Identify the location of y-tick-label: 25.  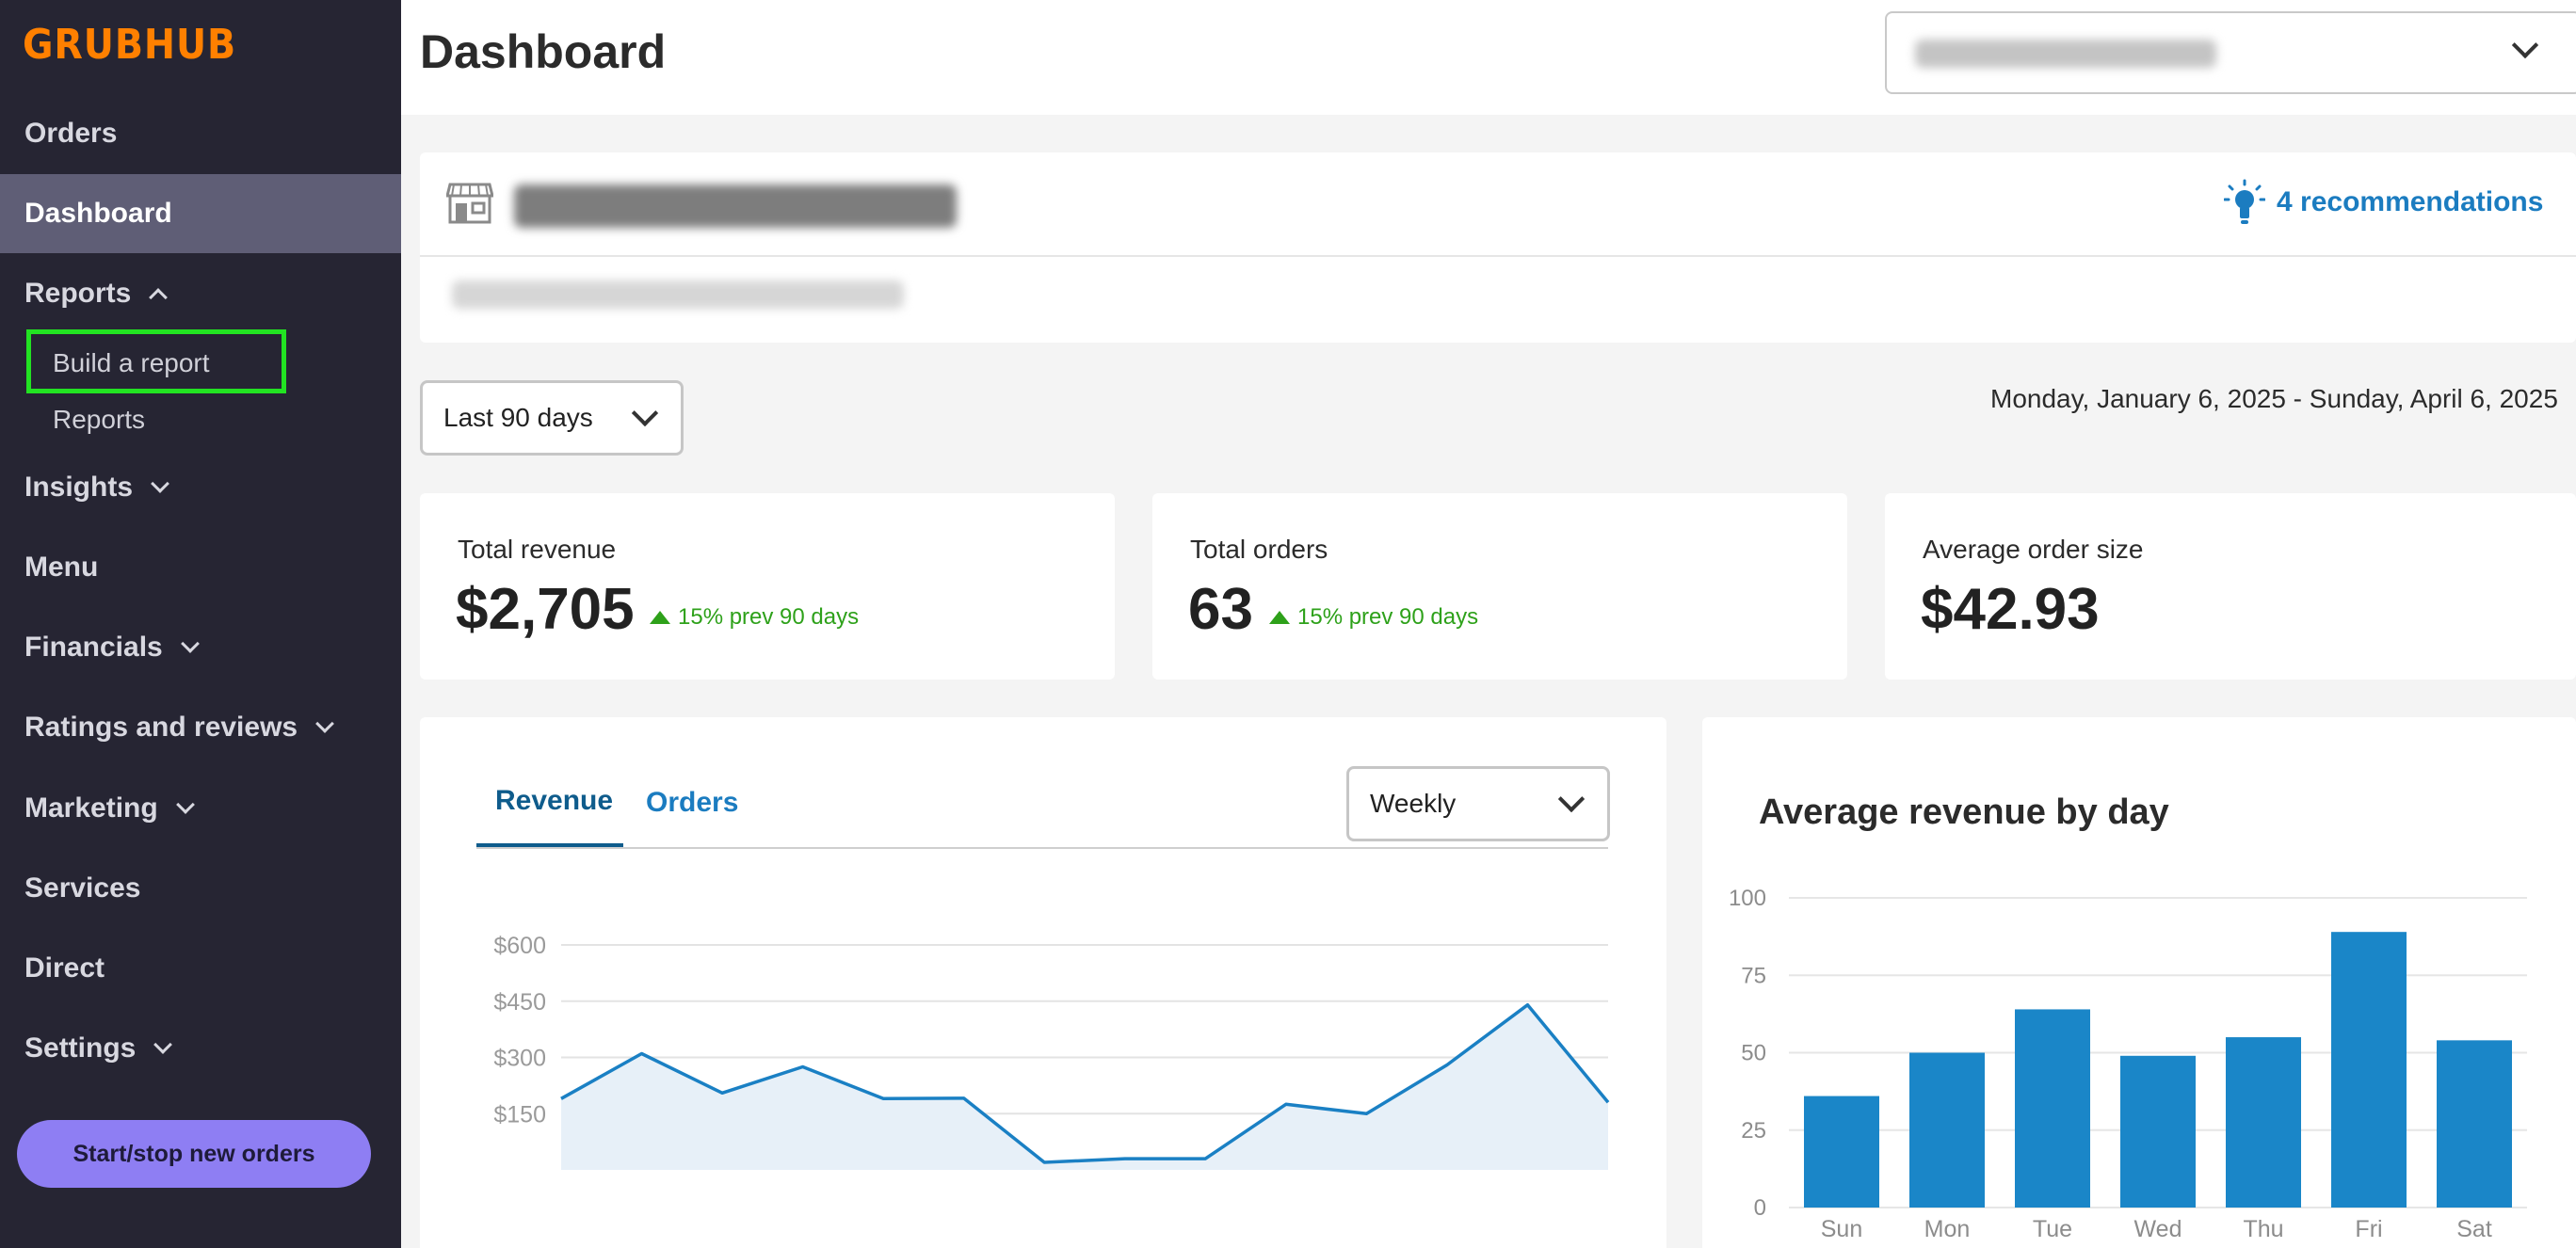
(1753, 1131).